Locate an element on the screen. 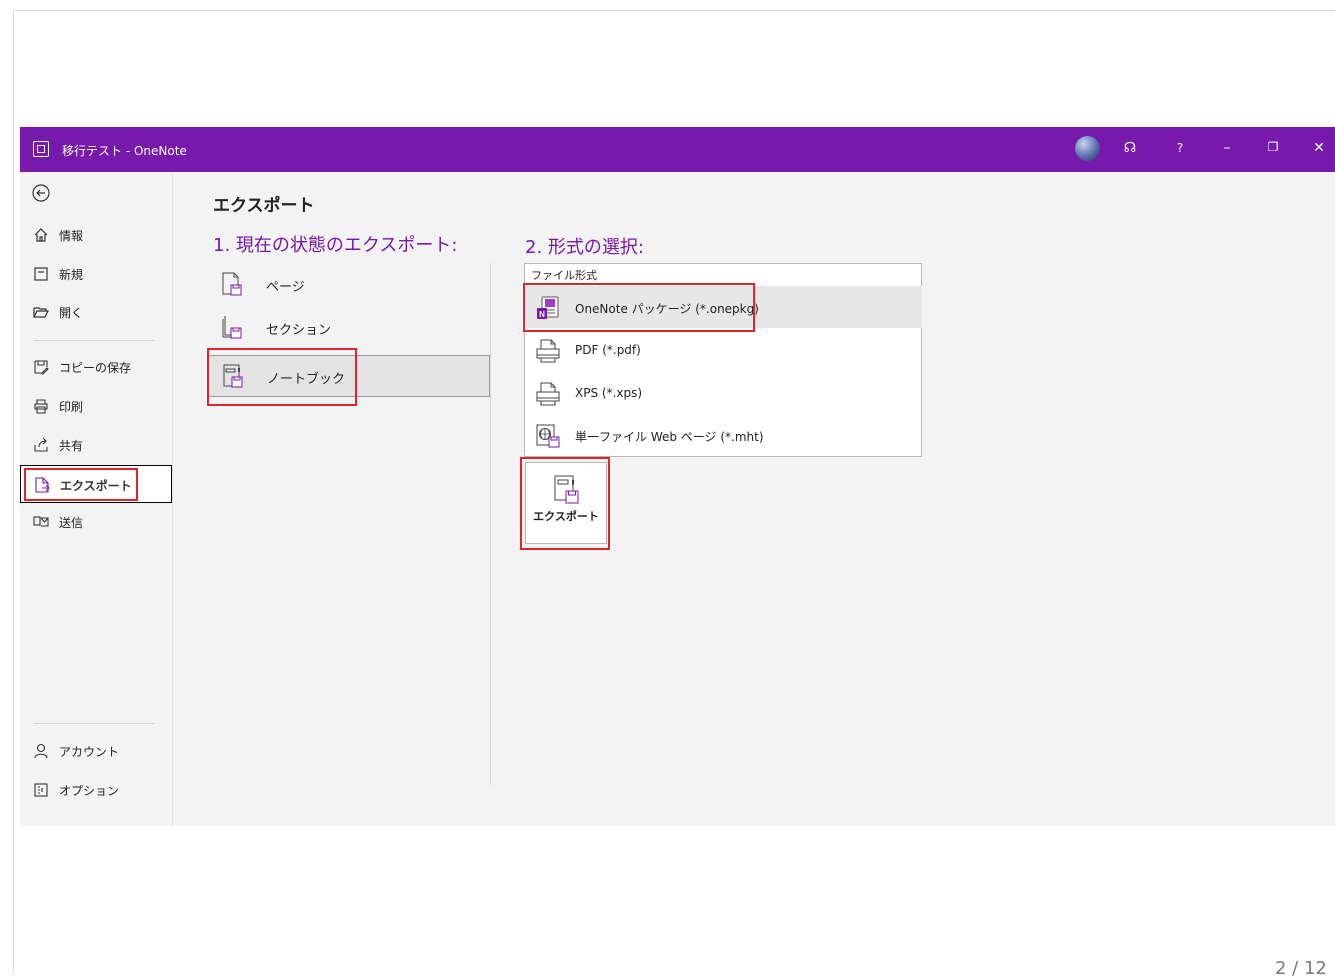 The height and width of the screenshot is (979, 1335). step1-heading: 1. 現在の状態のエクスポート: is located at coordinates (335, 245).